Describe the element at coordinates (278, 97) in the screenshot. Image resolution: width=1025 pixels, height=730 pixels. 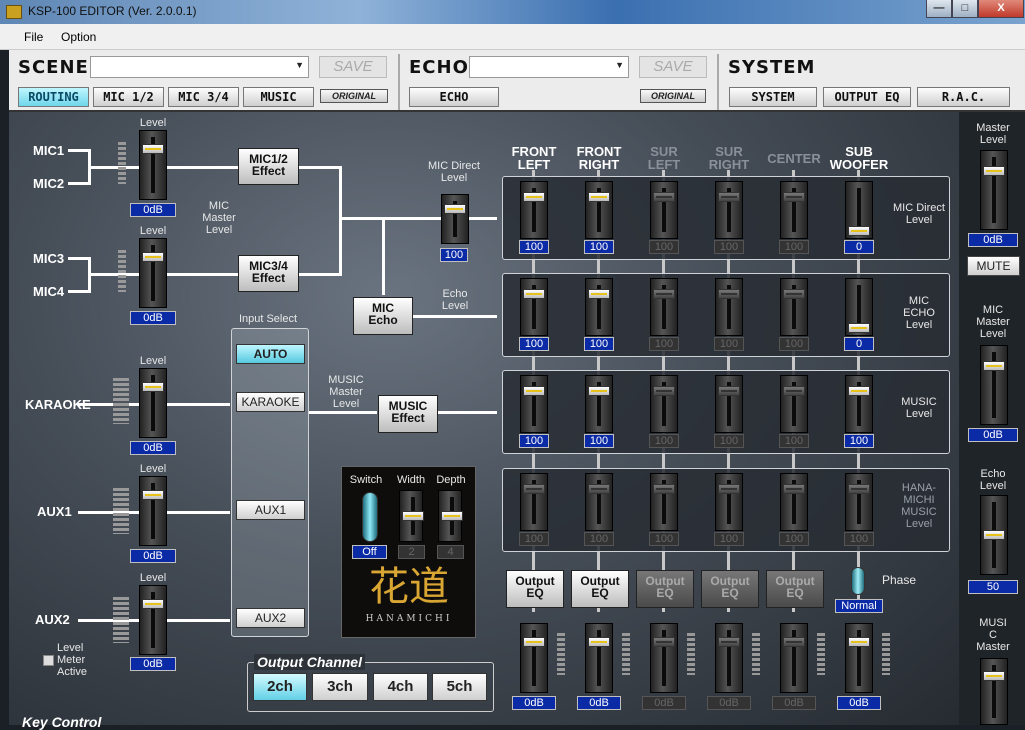
I see `tab-music: MUSIC` at that location.